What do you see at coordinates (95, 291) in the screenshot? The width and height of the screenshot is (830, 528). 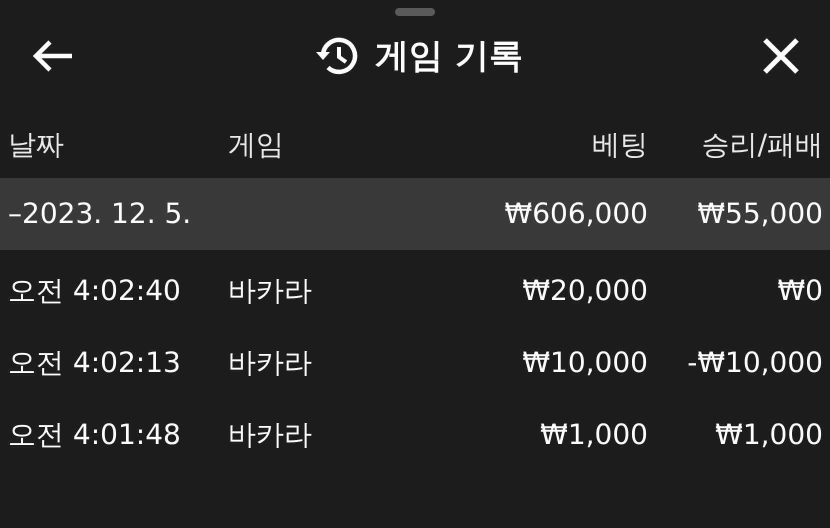 I see `time-cell-text: 오전 4:02:40` at bounding box center [95, 291].